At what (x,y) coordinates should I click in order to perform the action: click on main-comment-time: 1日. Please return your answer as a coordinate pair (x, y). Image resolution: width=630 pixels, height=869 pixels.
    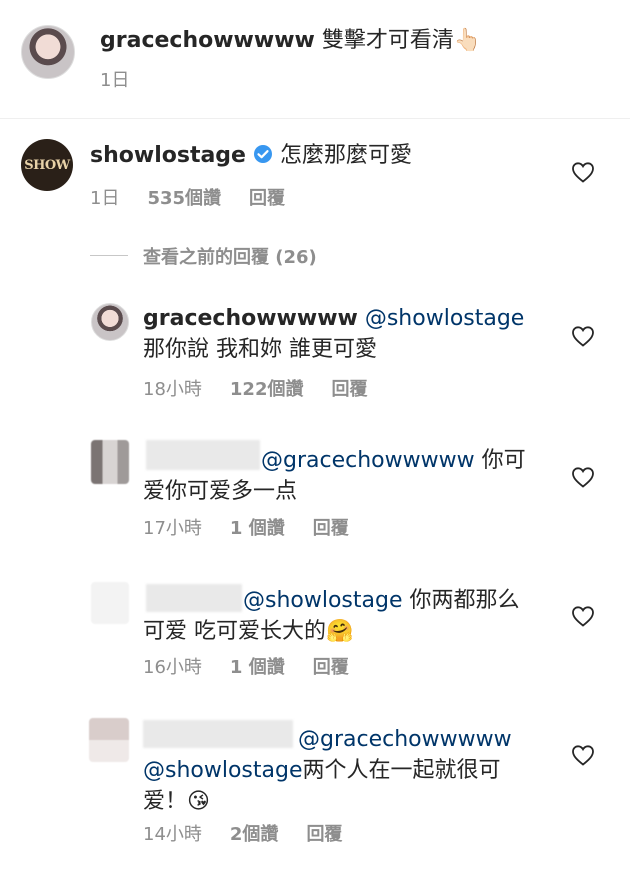
    Looking at the image, I should click on (105, 198).